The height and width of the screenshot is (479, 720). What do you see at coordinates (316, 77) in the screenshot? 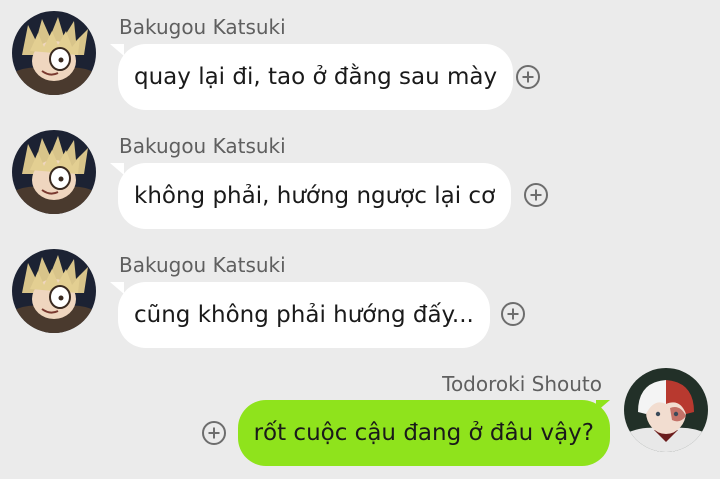
I see `message-bubble: quay lại đi, tao ở đằng sau mày` at bounding box center [316, 77].